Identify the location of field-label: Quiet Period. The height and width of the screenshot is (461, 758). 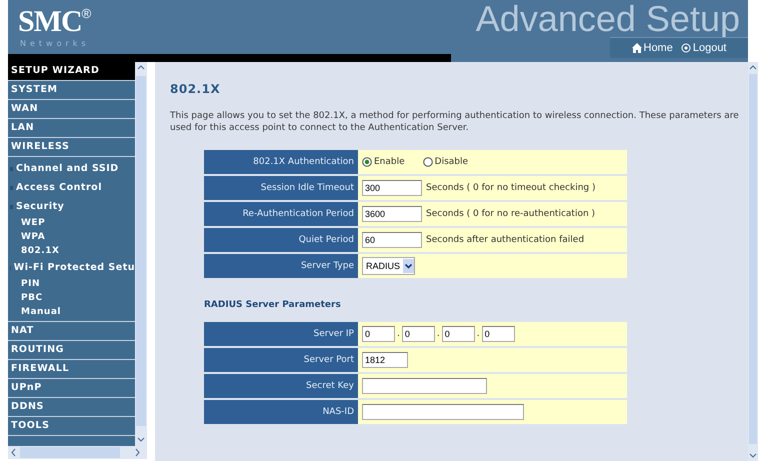
(281, 240).